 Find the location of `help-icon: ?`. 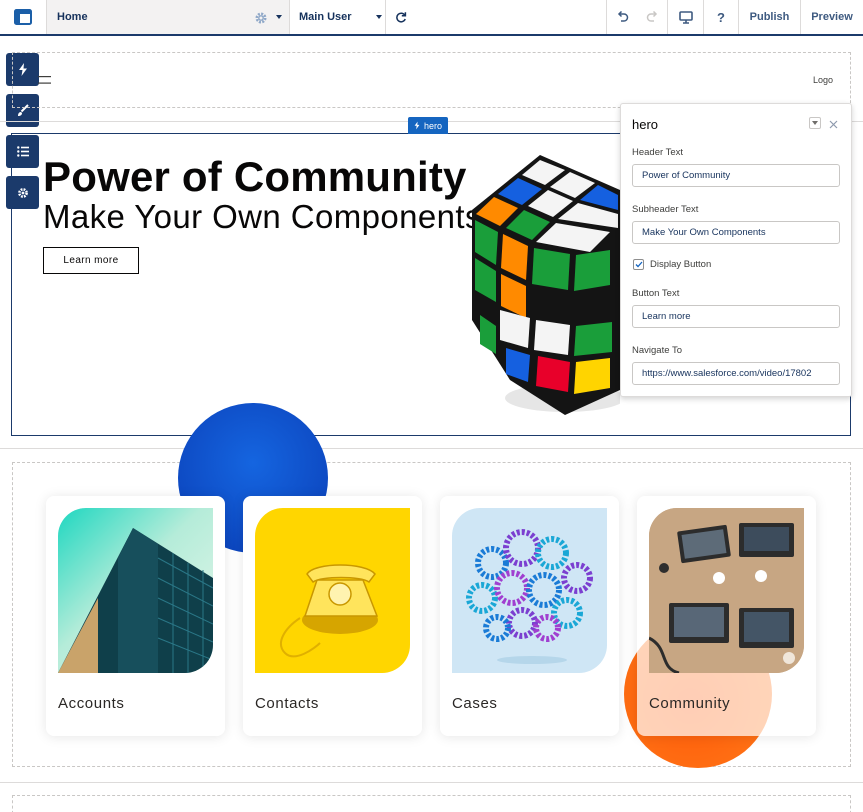

help-icon: ? is located at coordinates (721, 17).